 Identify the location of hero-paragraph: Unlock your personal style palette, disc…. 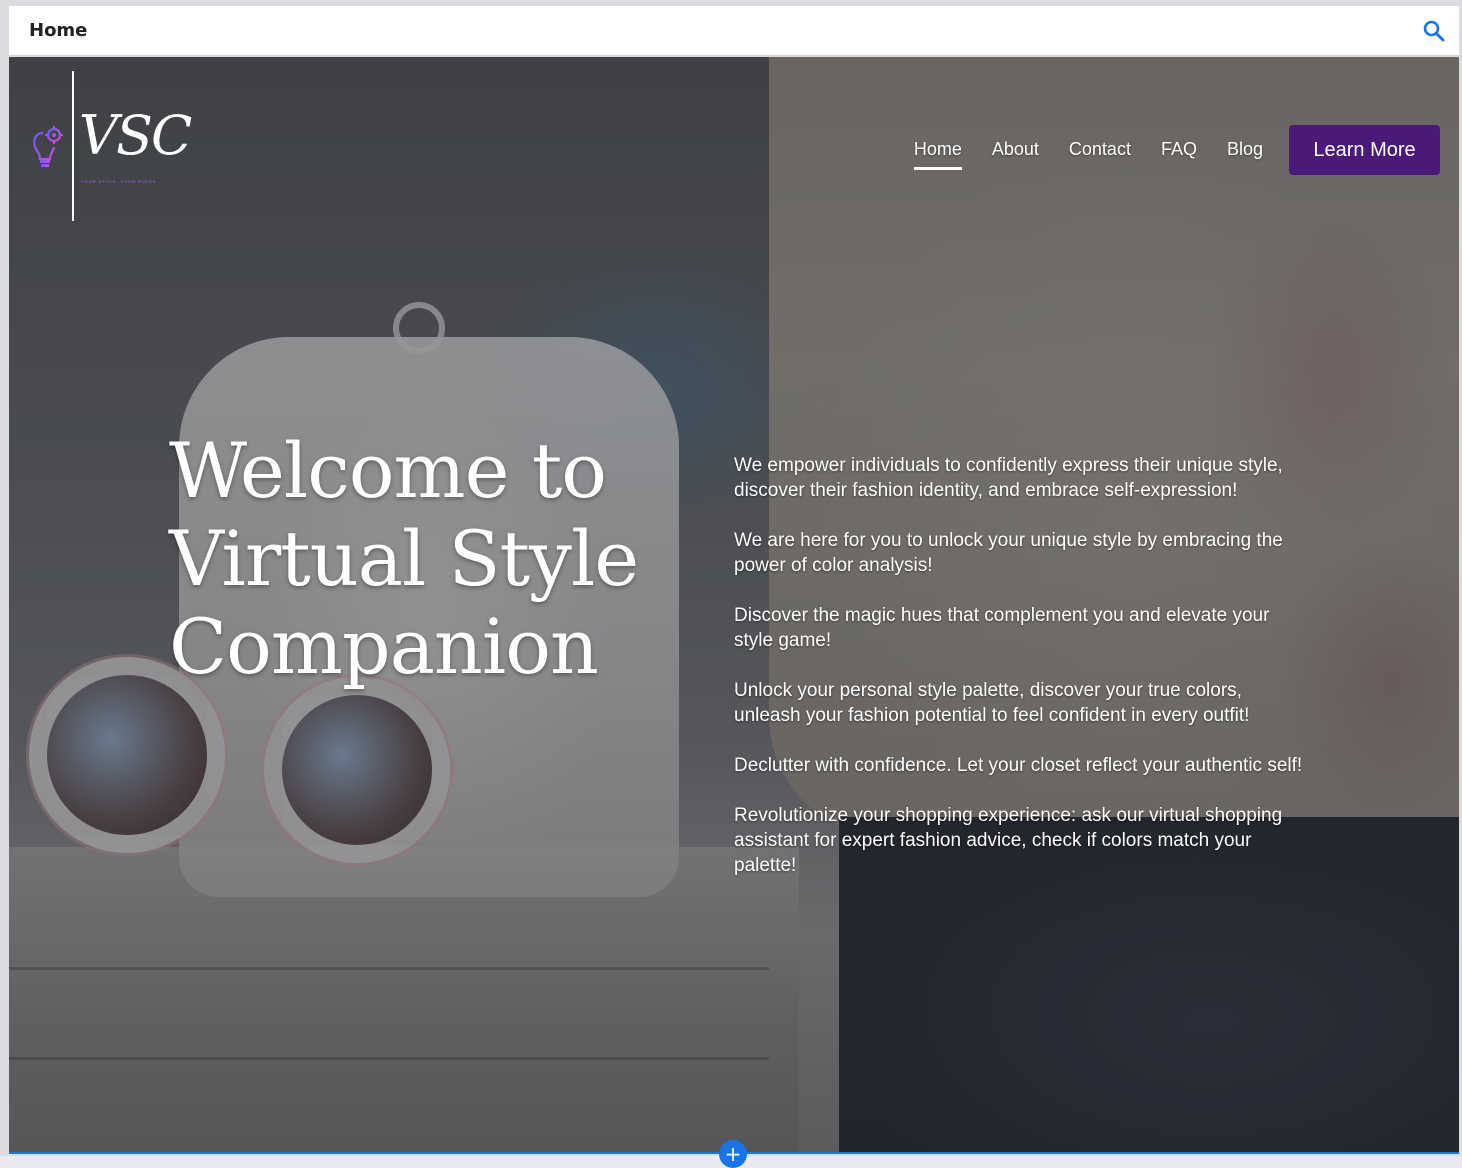
(992, 703).